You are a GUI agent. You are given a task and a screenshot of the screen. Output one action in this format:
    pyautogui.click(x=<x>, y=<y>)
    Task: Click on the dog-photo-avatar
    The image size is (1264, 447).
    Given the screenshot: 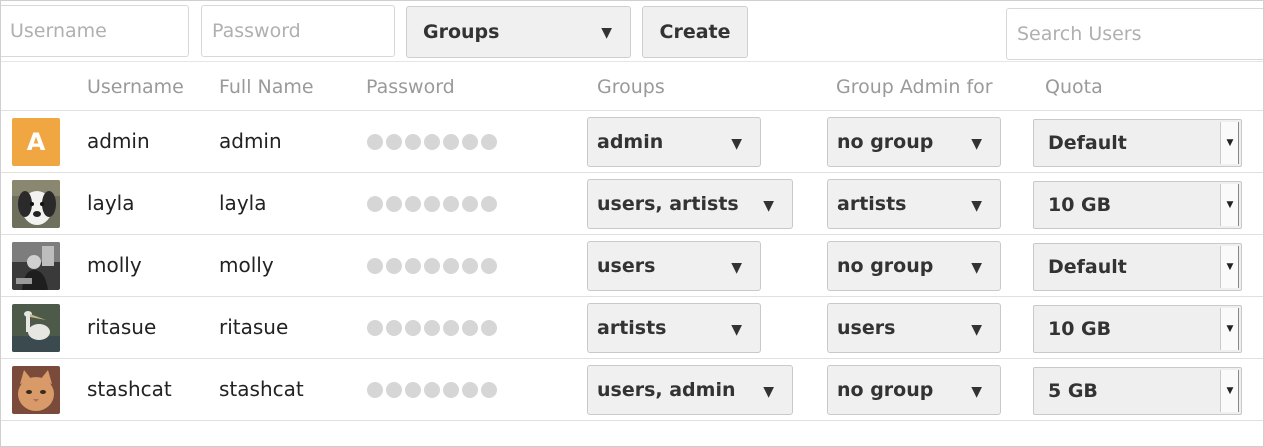 What is the action you would take?
    pyautogui.click(x=36, y=204)
    